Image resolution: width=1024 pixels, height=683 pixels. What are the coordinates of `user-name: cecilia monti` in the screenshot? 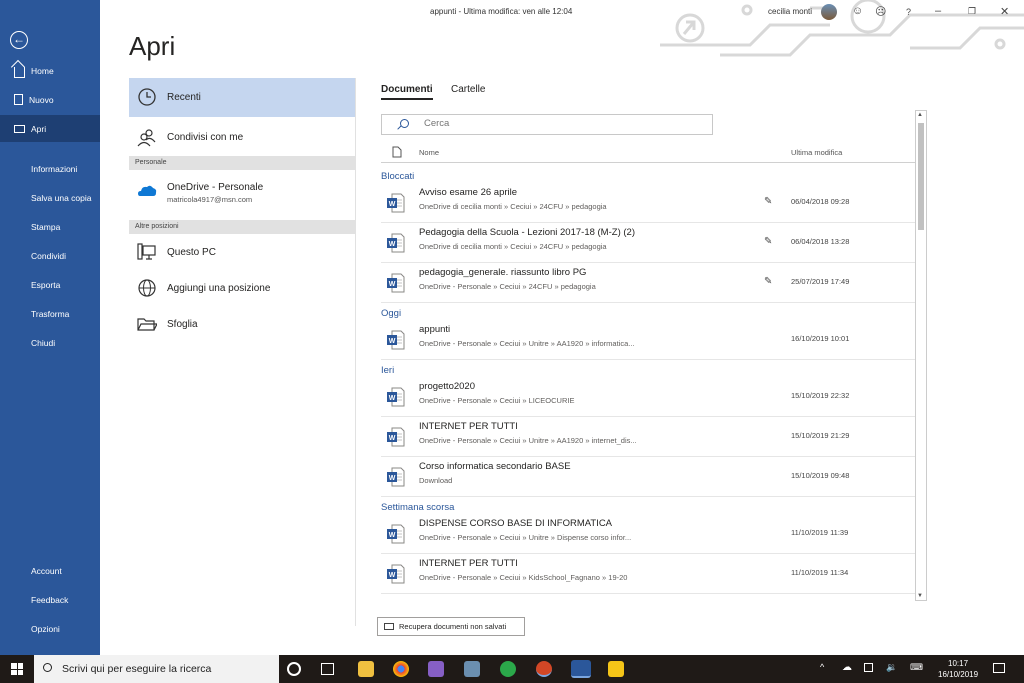 It's located at (790, 11).